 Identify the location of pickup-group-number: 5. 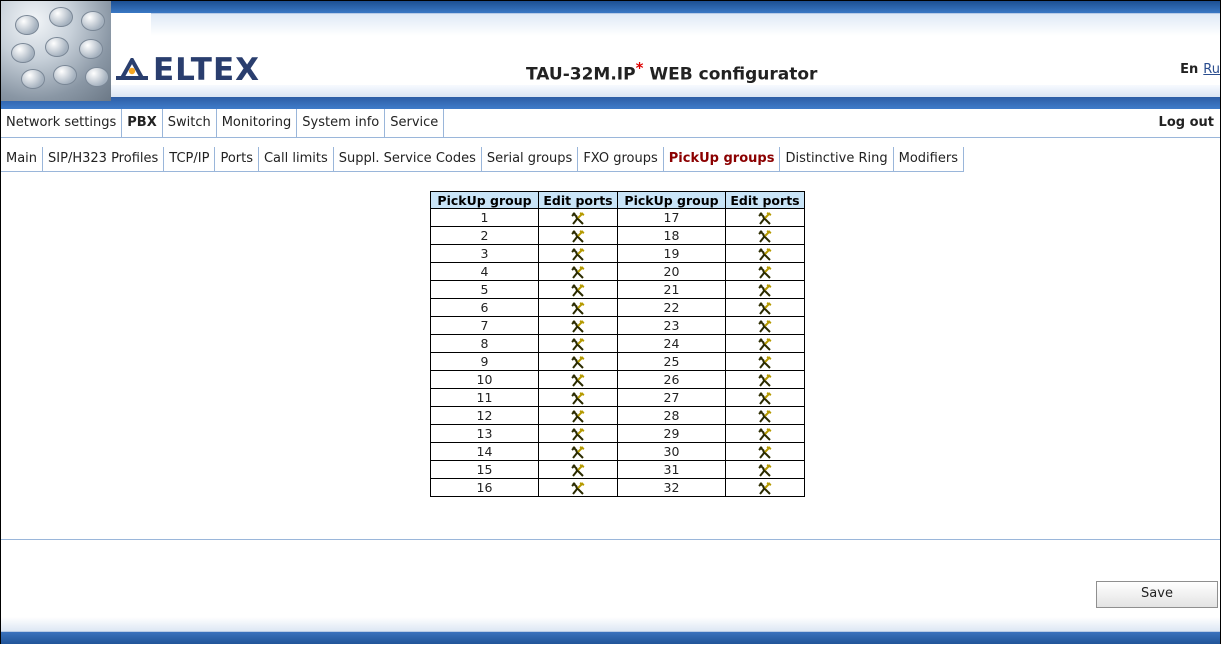
(484, 289).